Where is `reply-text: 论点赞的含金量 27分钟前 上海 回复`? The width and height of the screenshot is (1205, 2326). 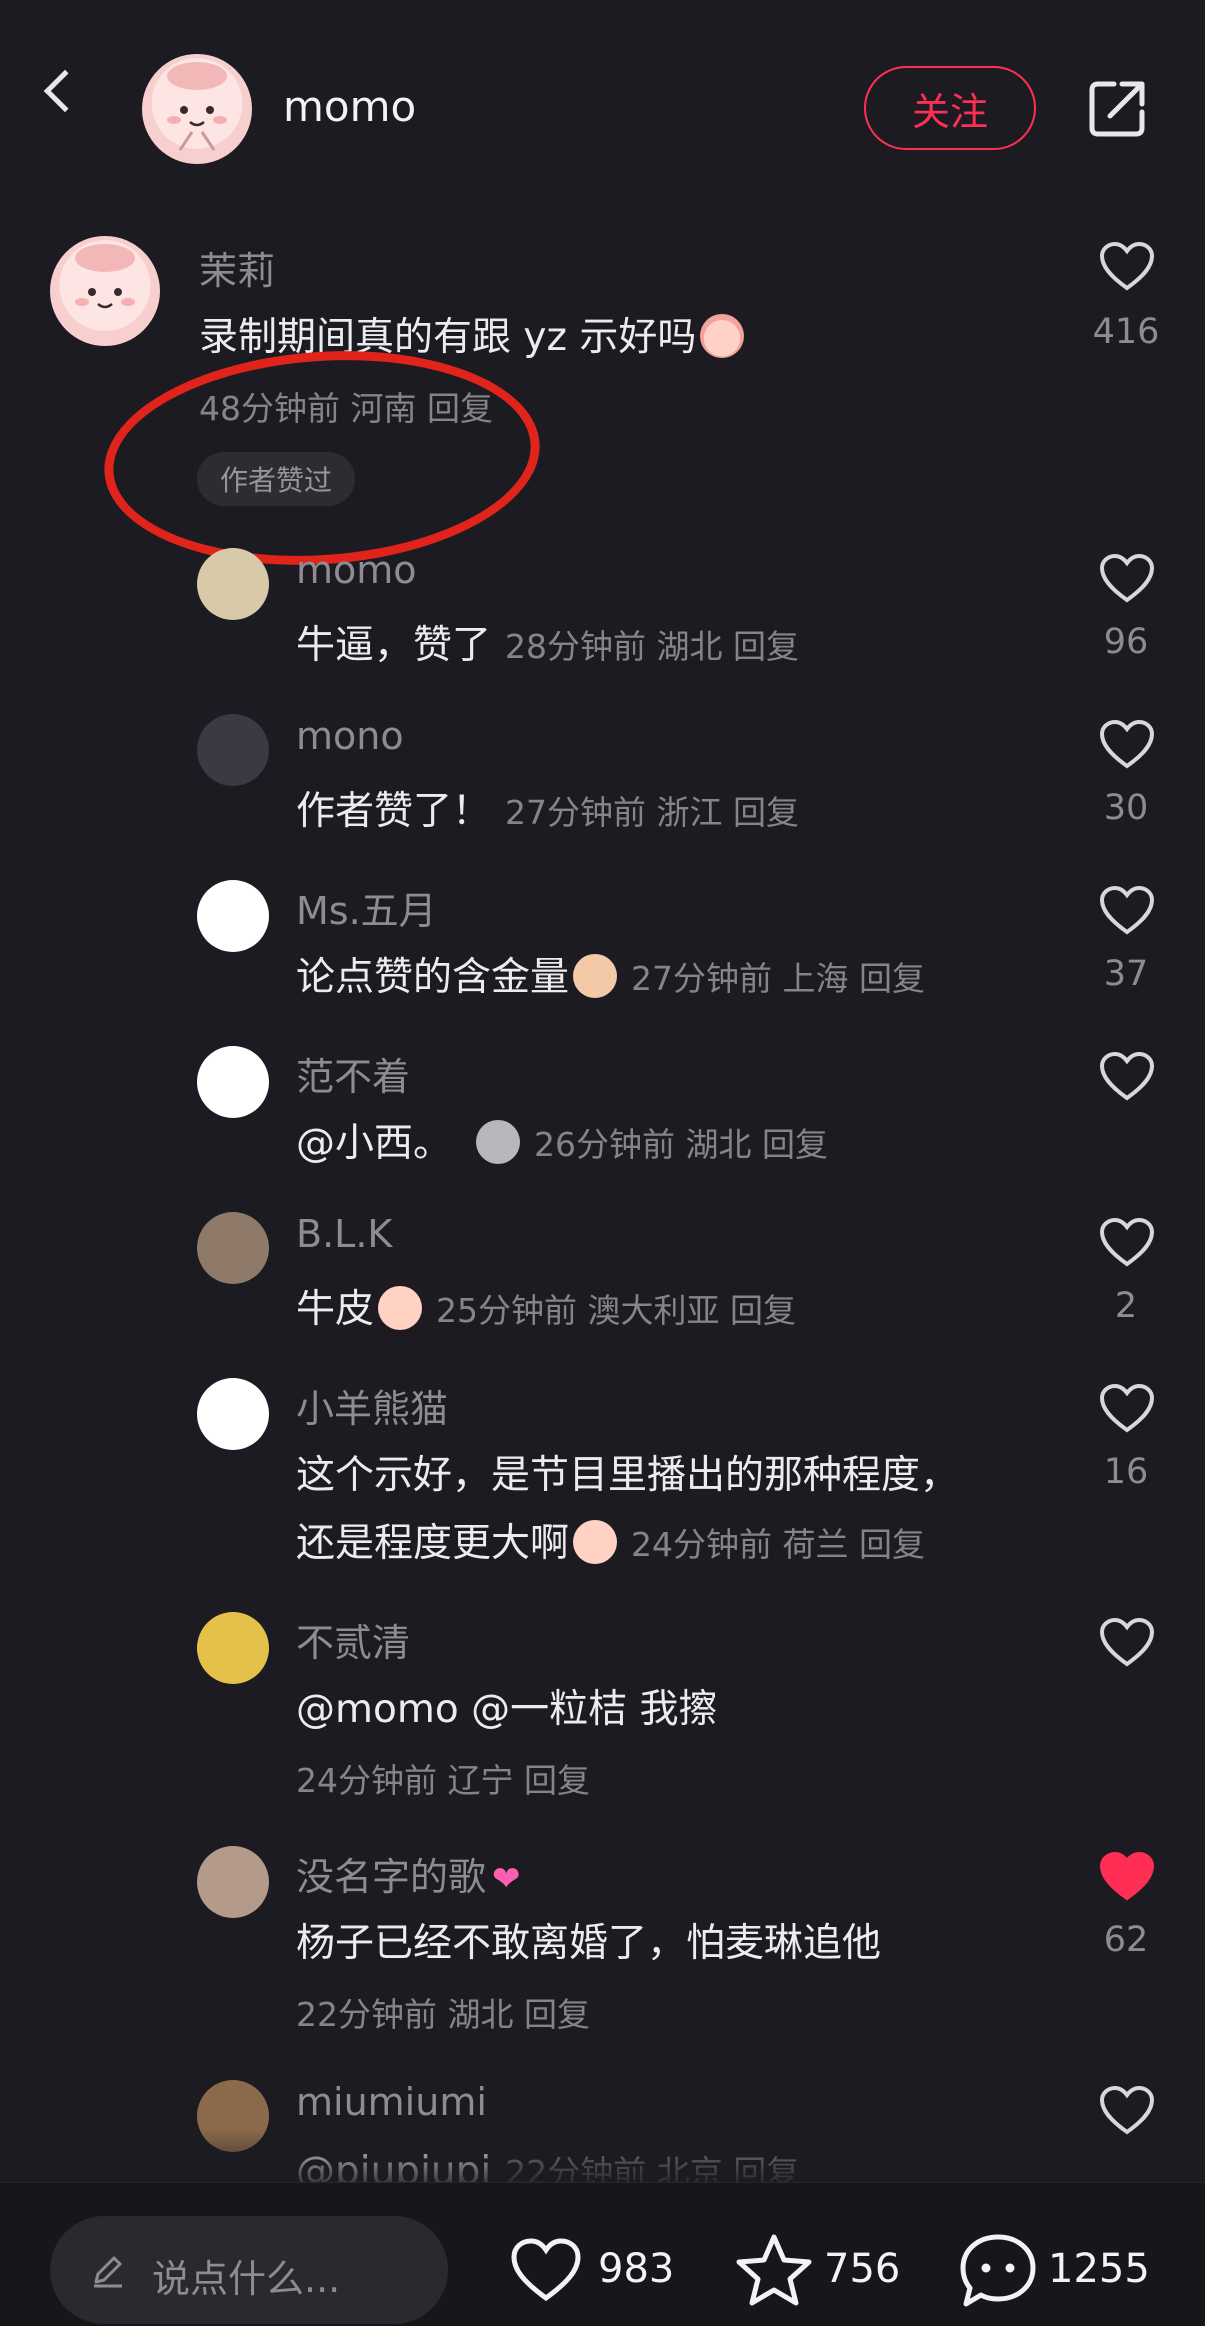
reply-text: 论点赞的含金量 27分钟前 上海 回复 is located at coordinates (610, 977).